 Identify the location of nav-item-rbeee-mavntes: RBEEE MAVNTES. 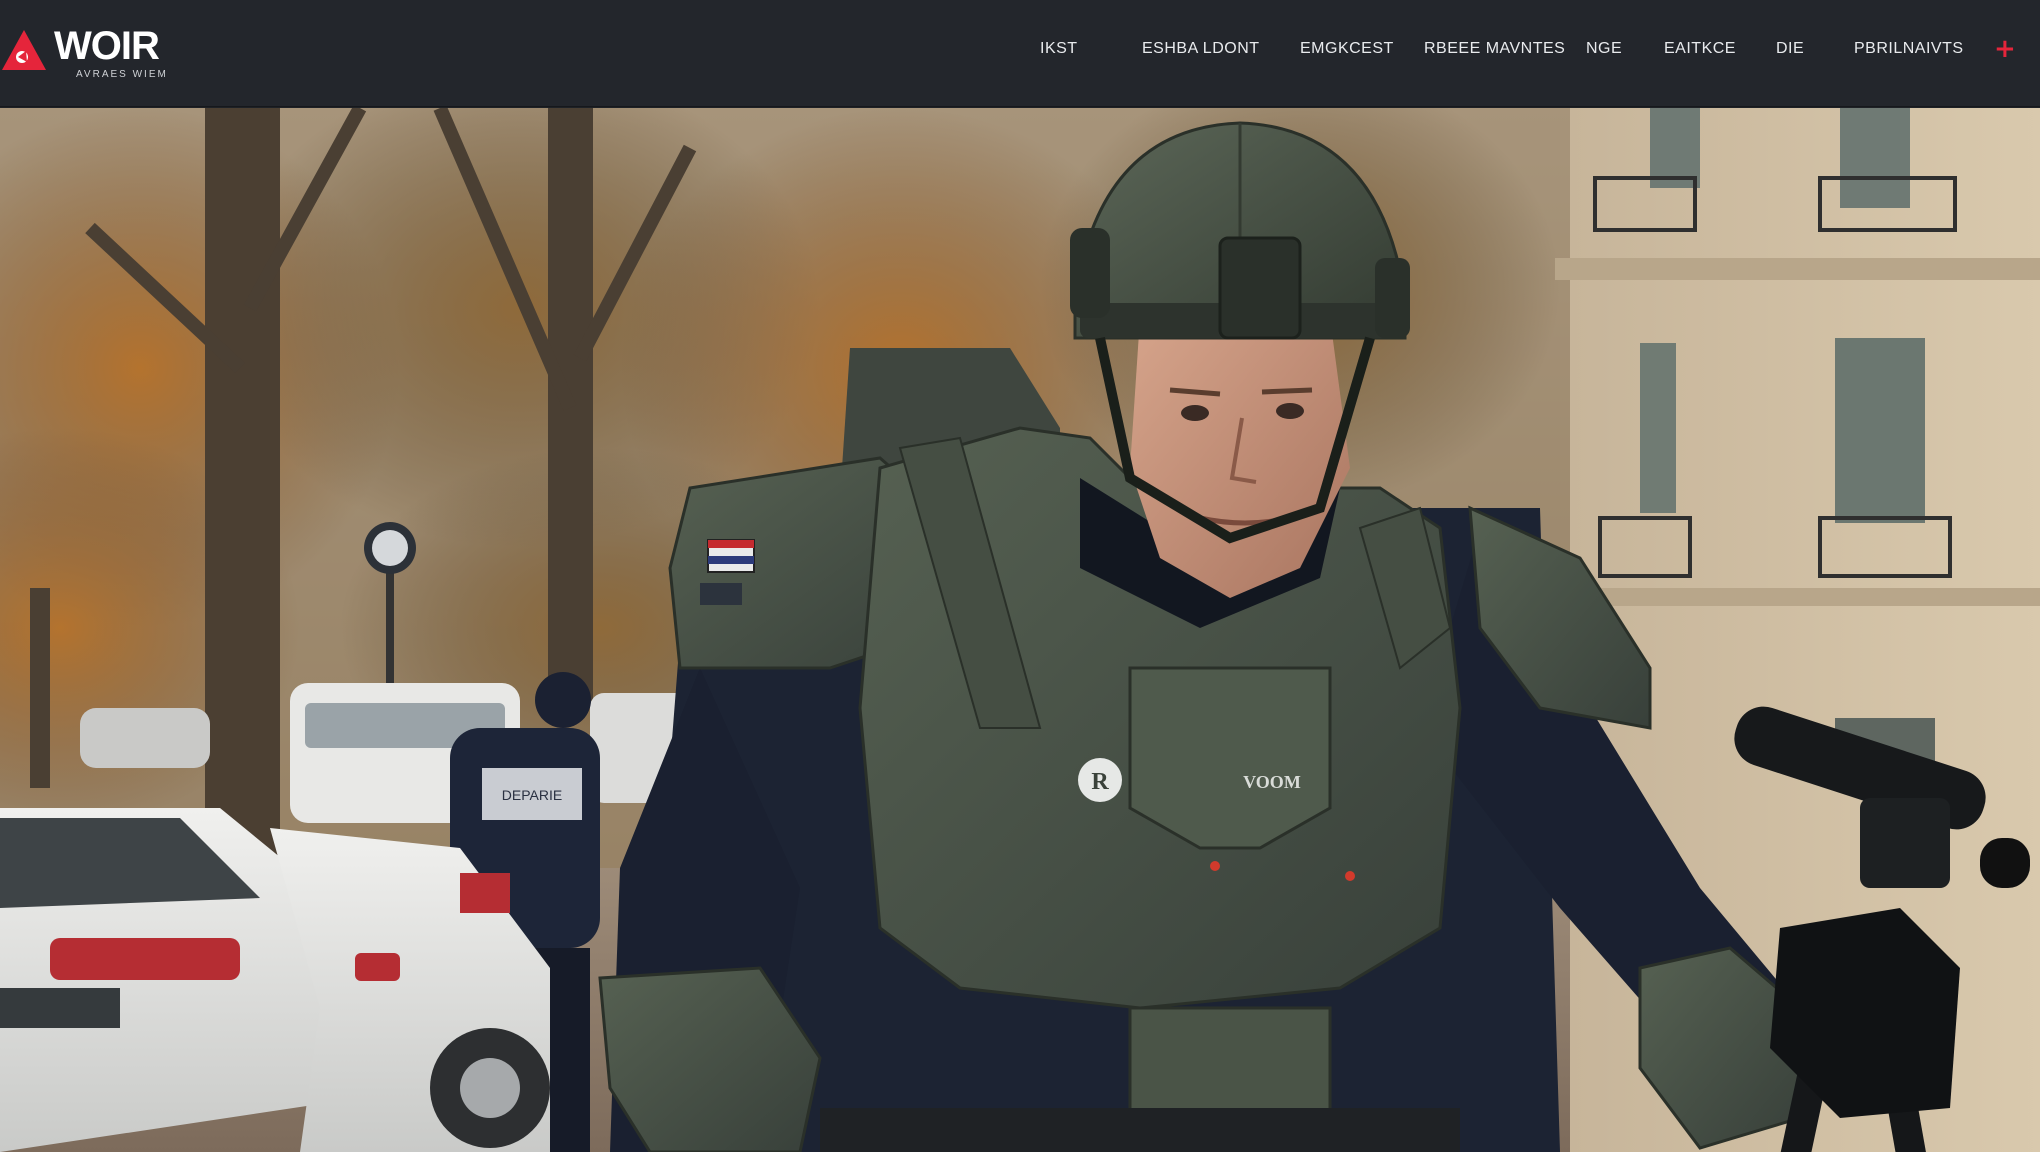
(1494, 49).